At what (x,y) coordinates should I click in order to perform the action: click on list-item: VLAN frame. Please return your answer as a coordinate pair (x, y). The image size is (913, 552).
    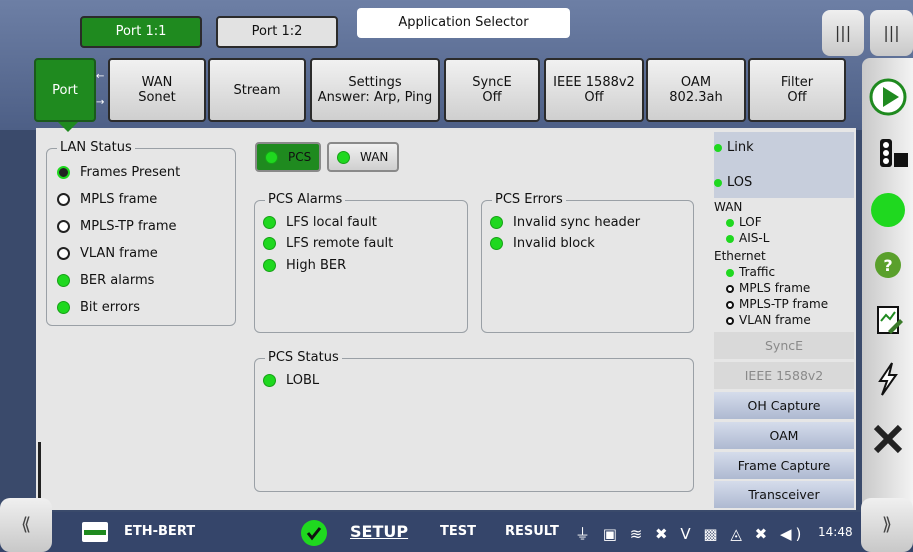
    Looking at the image, I should click on (107, 253).